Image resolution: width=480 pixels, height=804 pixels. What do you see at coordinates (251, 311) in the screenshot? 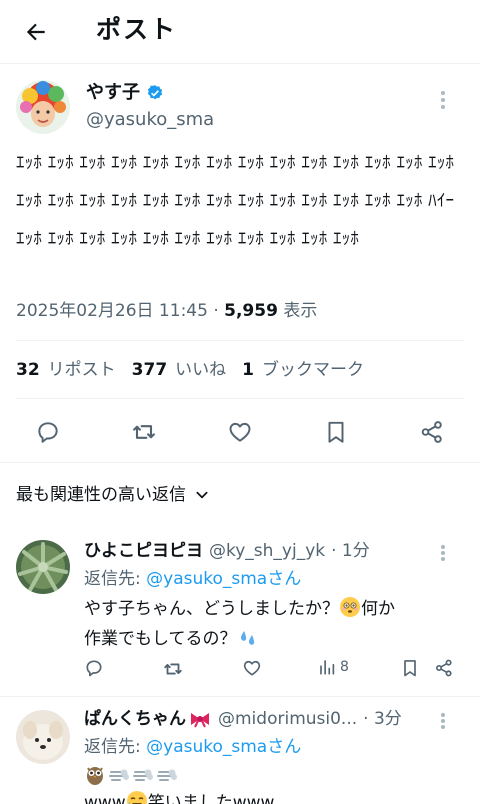
I see `post-views-count: 5,959` at bounding box center [251, 311].